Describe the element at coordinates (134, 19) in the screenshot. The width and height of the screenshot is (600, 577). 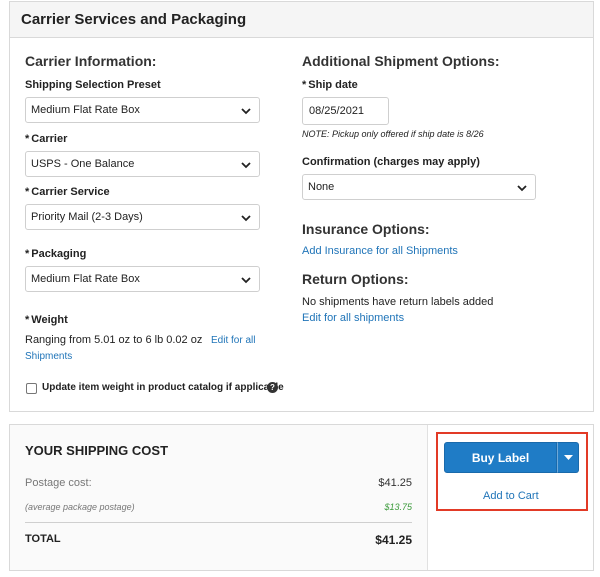
I see `panel-title: Carrier Services and Packaging` at that location.